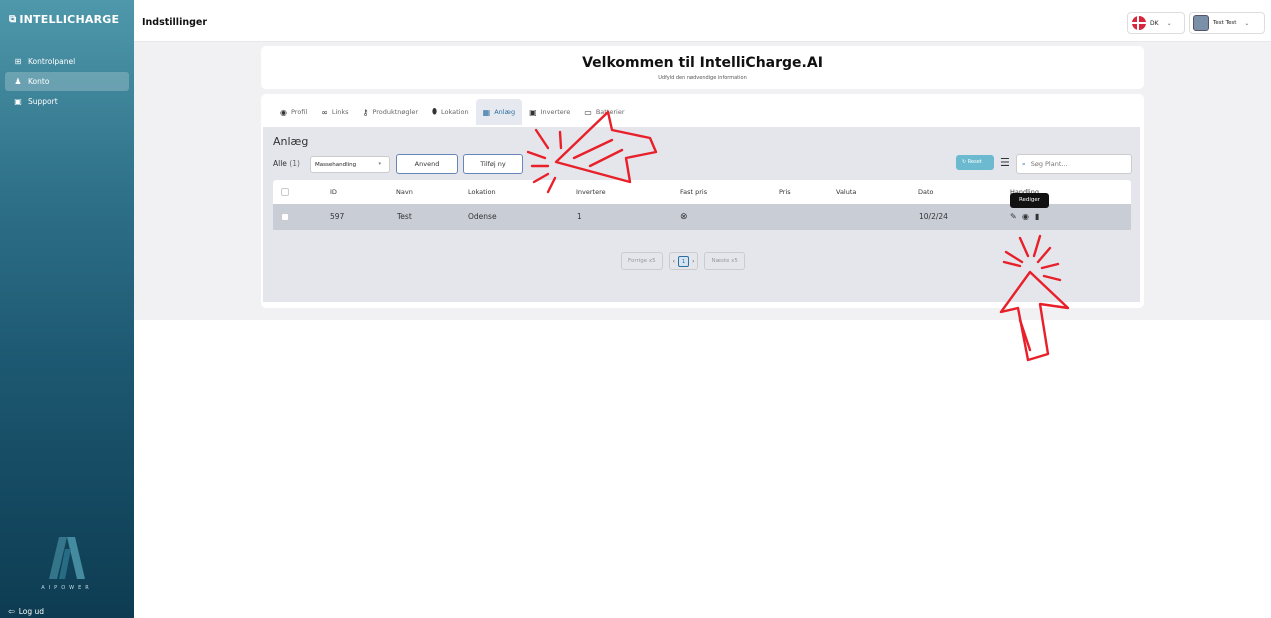  I want to click on link-icon: ∞, so click(324, 112).